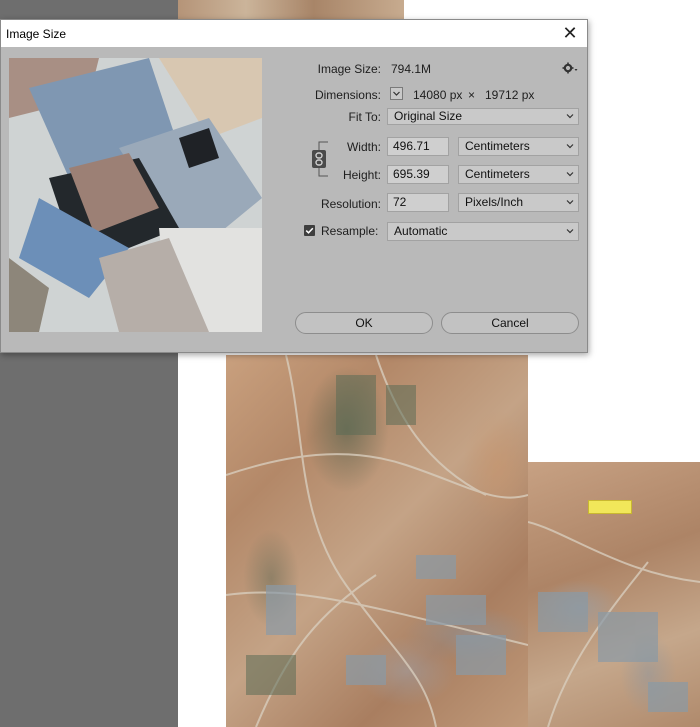 The image size is (700, 727). Describe the element at coordinates (570, 33) in the screenshot. I see `close-icon: ✕` at that location.